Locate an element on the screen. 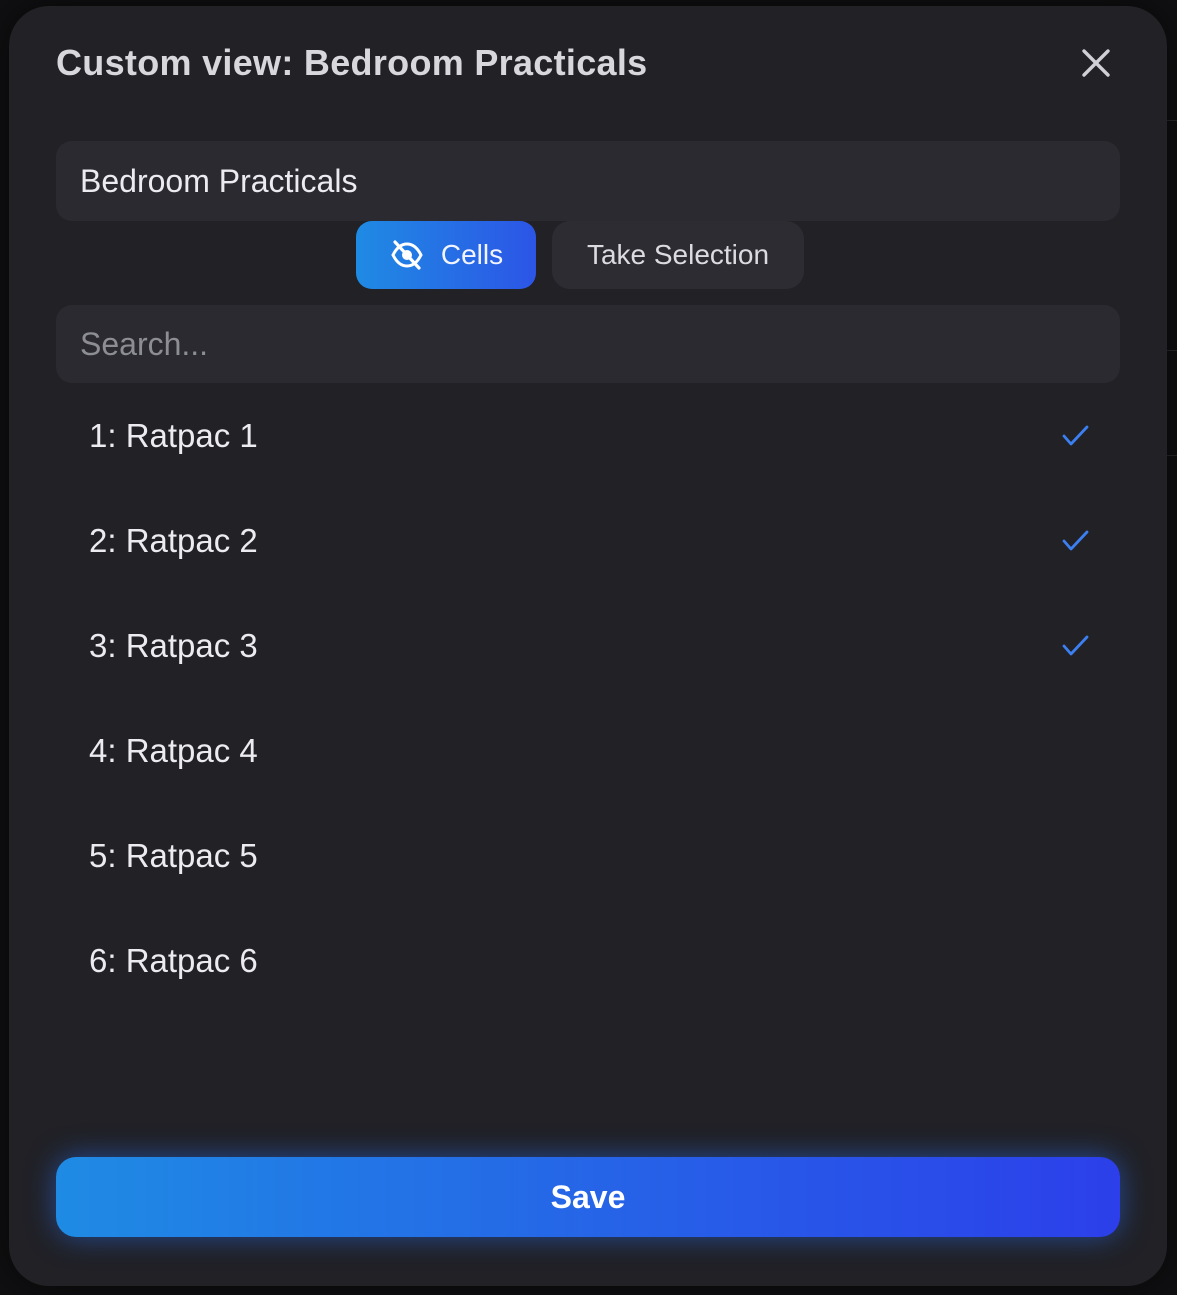  cells-button: Cells is located at coordinates (446, 255).